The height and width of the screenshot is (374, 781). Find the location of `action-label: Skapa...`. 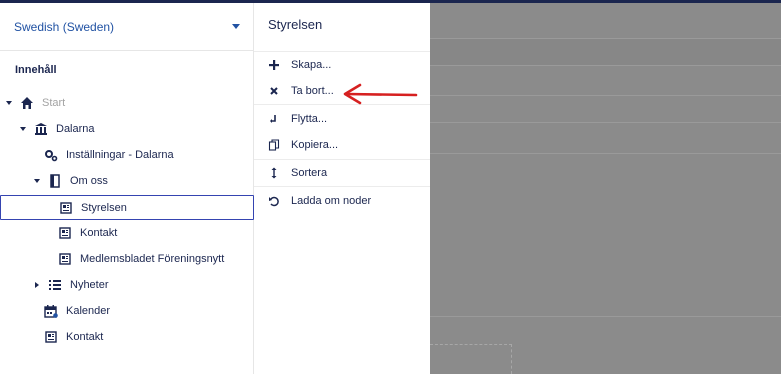

action-label: Skapa... is located at coordinates (311, 65).